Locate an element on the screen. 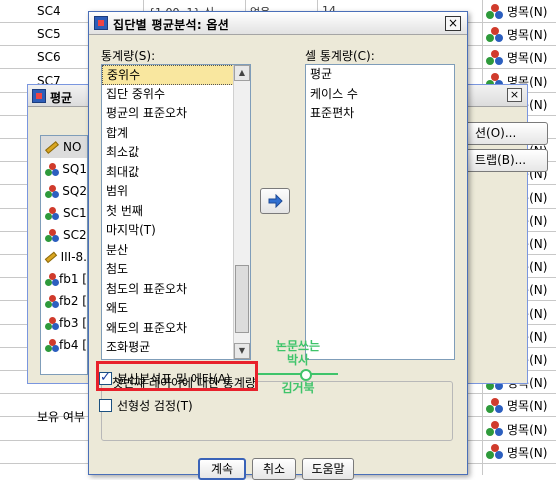 This screenshot has width=556, height=480. watermark-line1: 논문쓰는 is located at coordinates (298, 346).